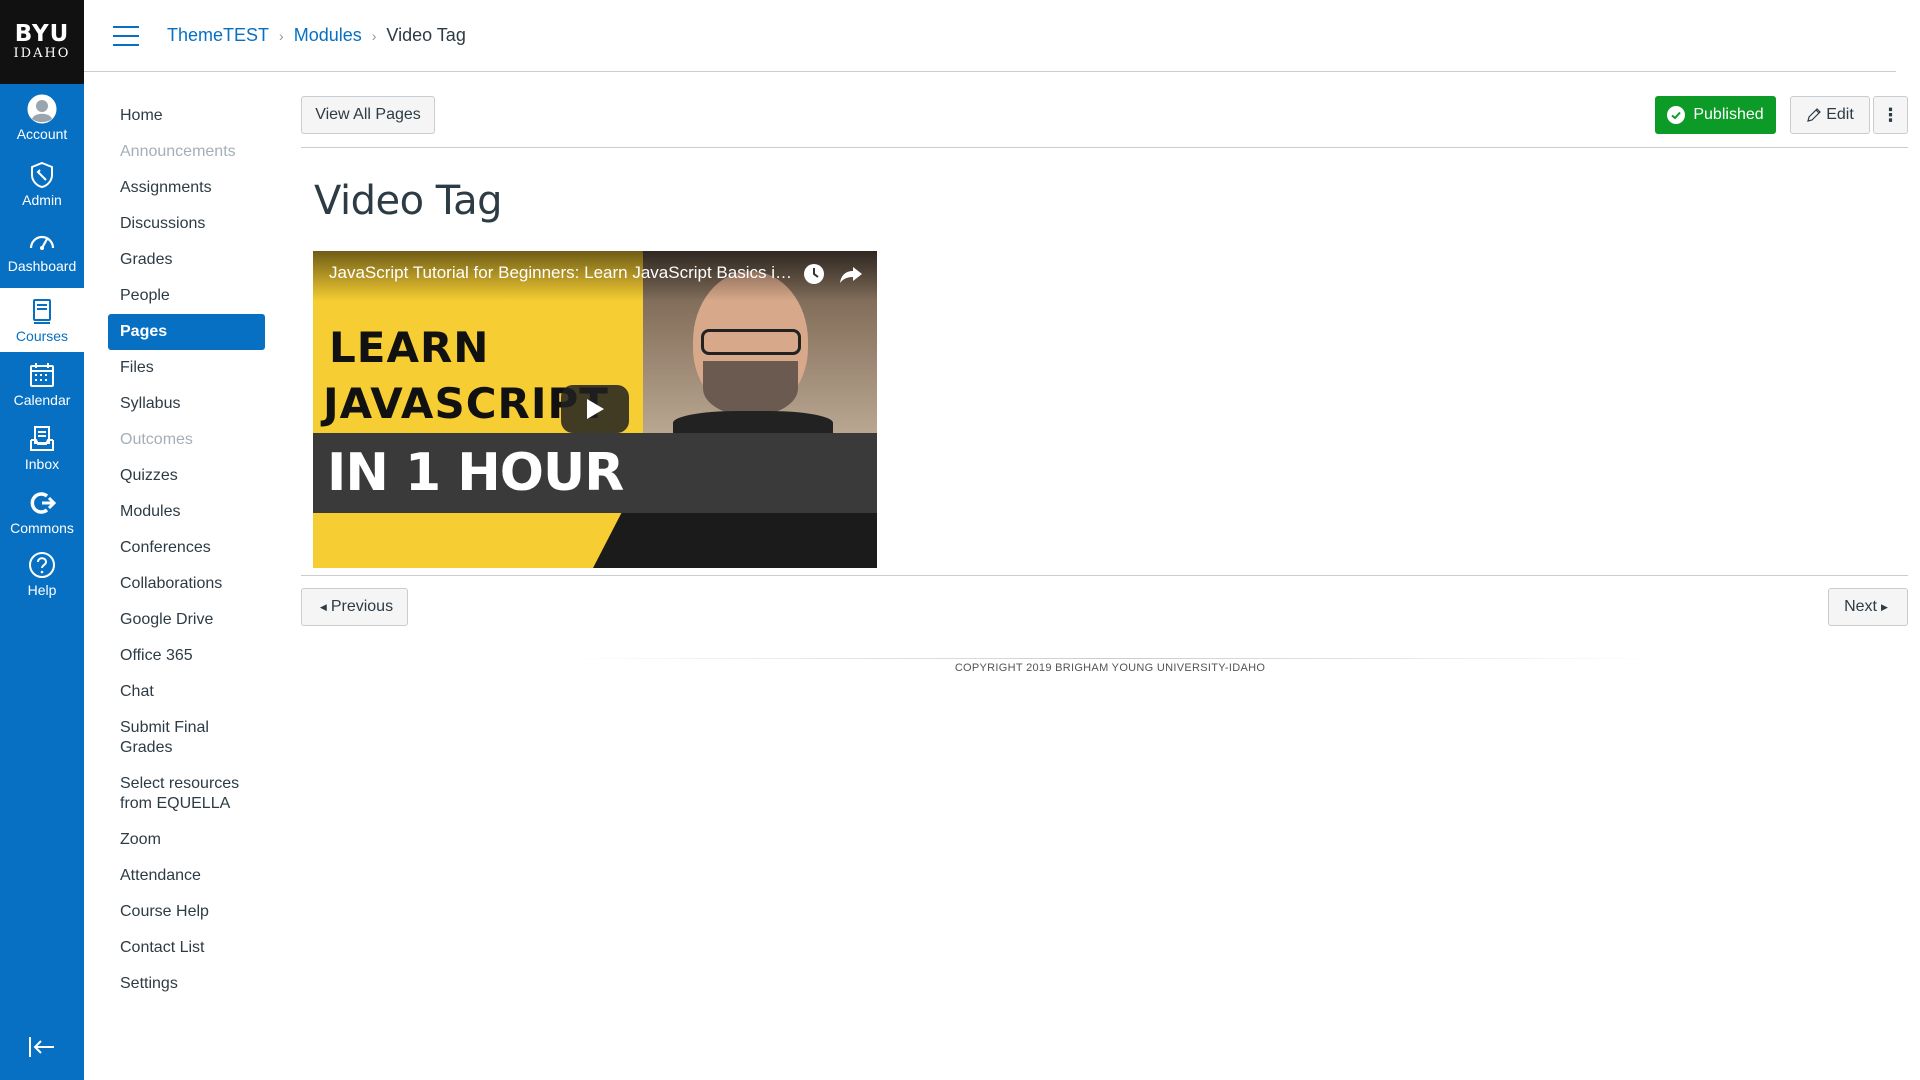 Image resolution: width=1920 pixels, height=1080 pixels. Describe the element at coordinates (43, 503) in the screenshot. I see `commons-icon` at that location.